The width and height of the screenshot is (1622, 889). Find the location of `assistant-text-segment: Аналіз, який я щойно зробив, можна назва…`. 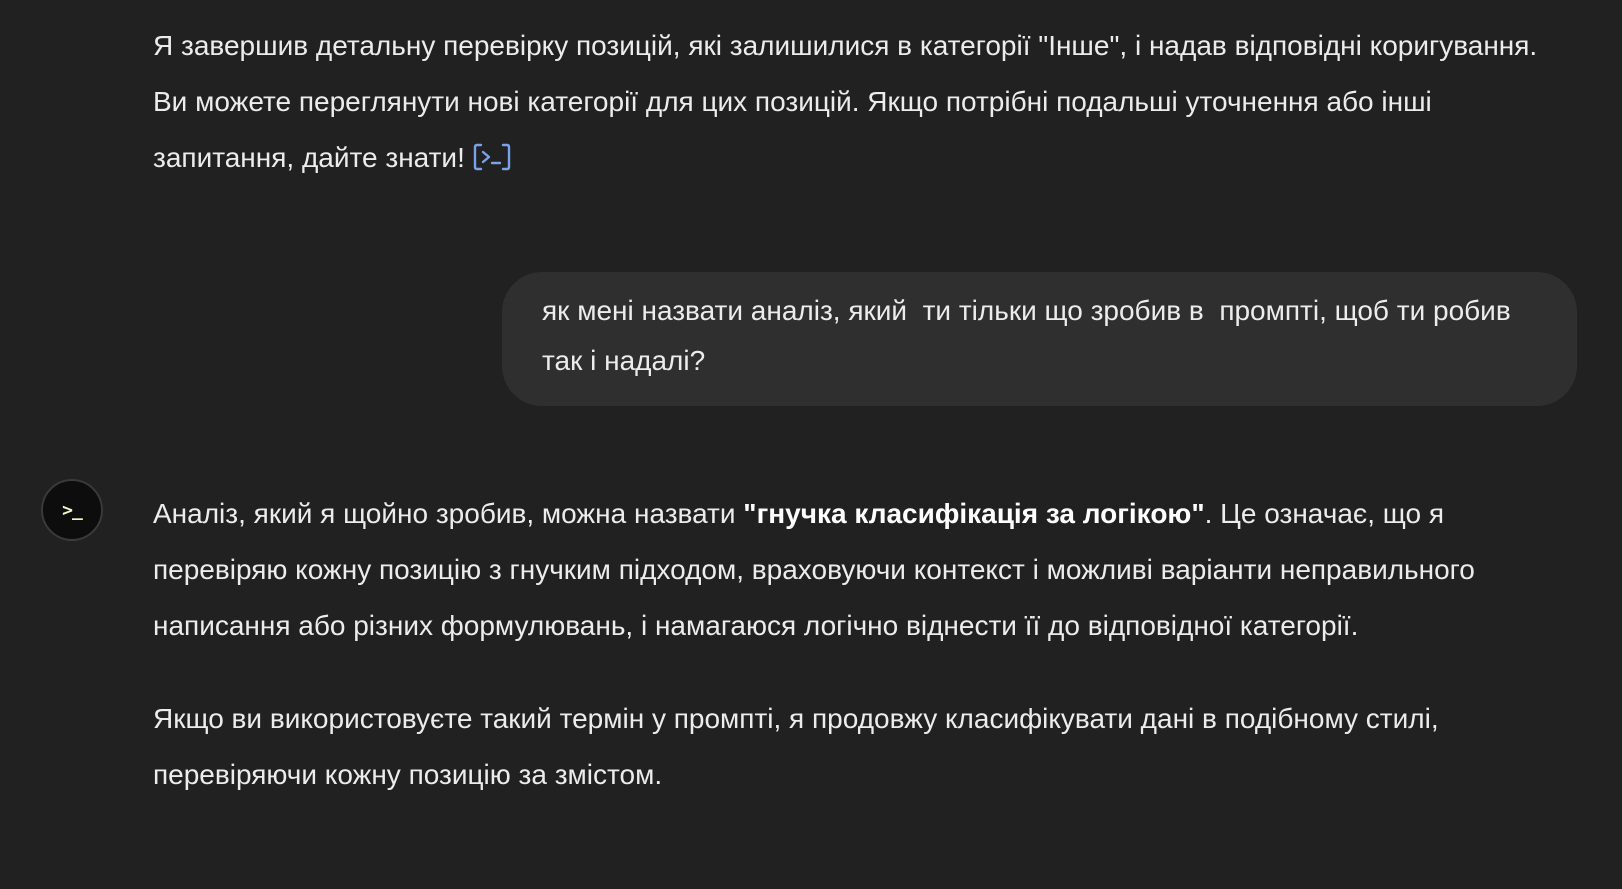

assistant-text-segment: Аналіз, який я щойно зробив, можна назва… is located at coordinates (448, 513).